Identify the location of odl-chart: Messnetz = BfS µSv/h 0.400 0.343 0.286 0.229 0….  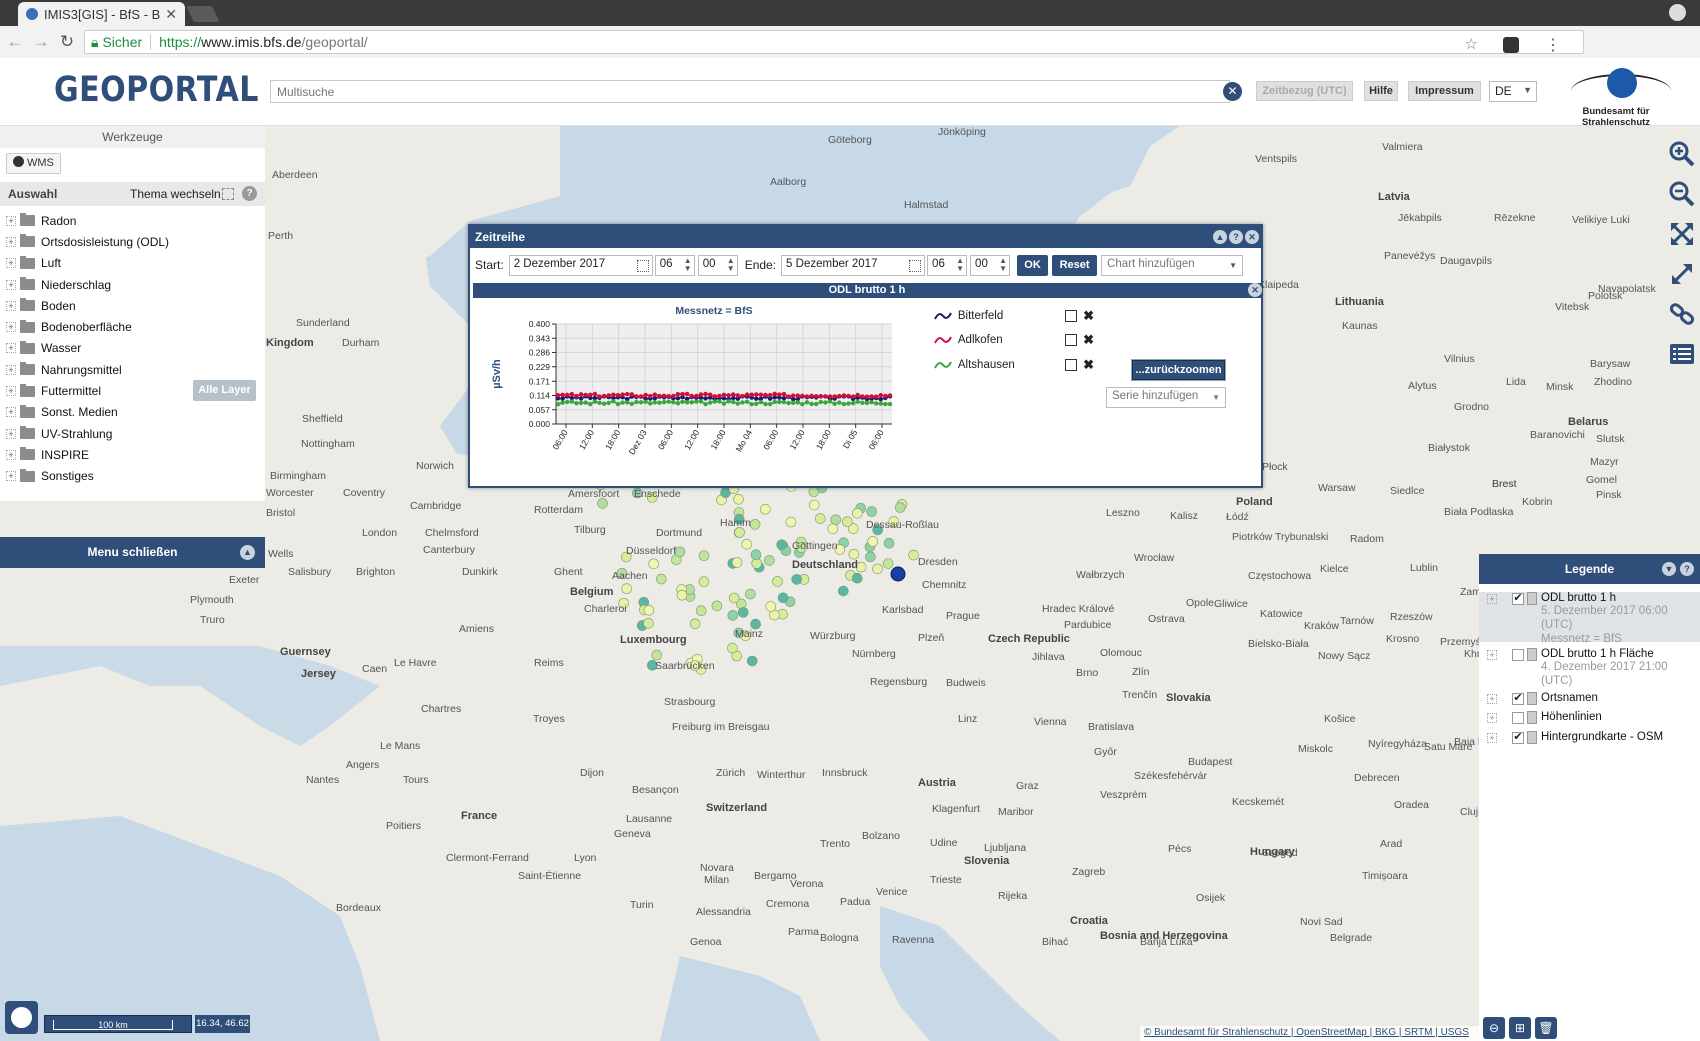
(688, 388).